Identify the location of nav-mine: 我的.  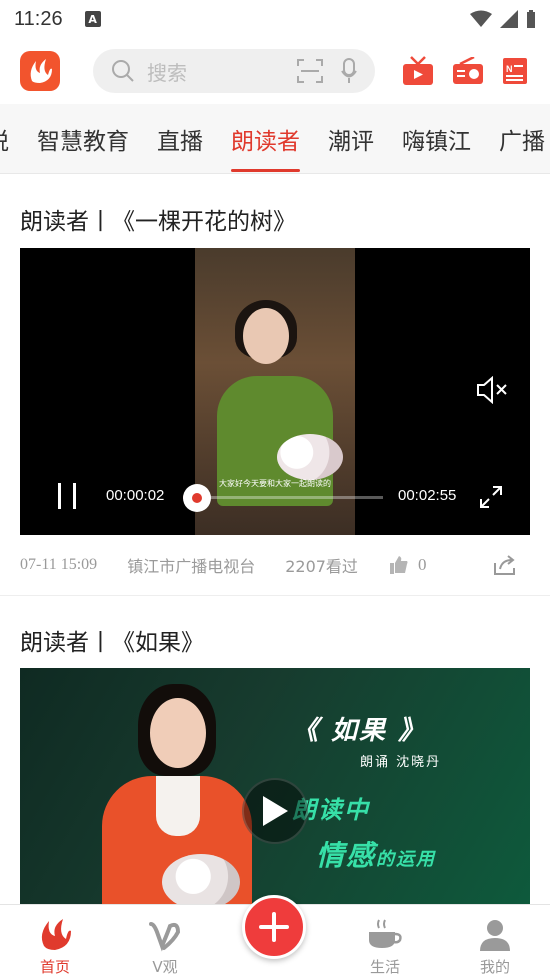
(495, 942).